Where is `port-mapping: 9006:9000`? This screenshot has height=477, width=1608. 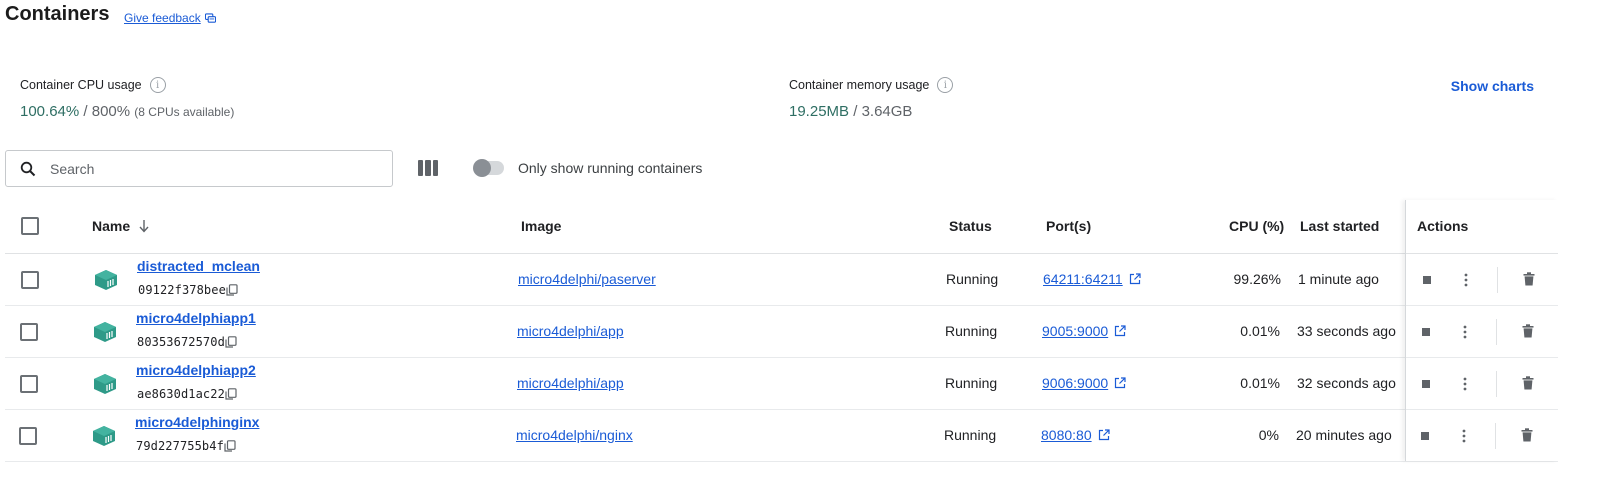
port-mapping: 9006:9000 is located at coordinates (1075, 383).